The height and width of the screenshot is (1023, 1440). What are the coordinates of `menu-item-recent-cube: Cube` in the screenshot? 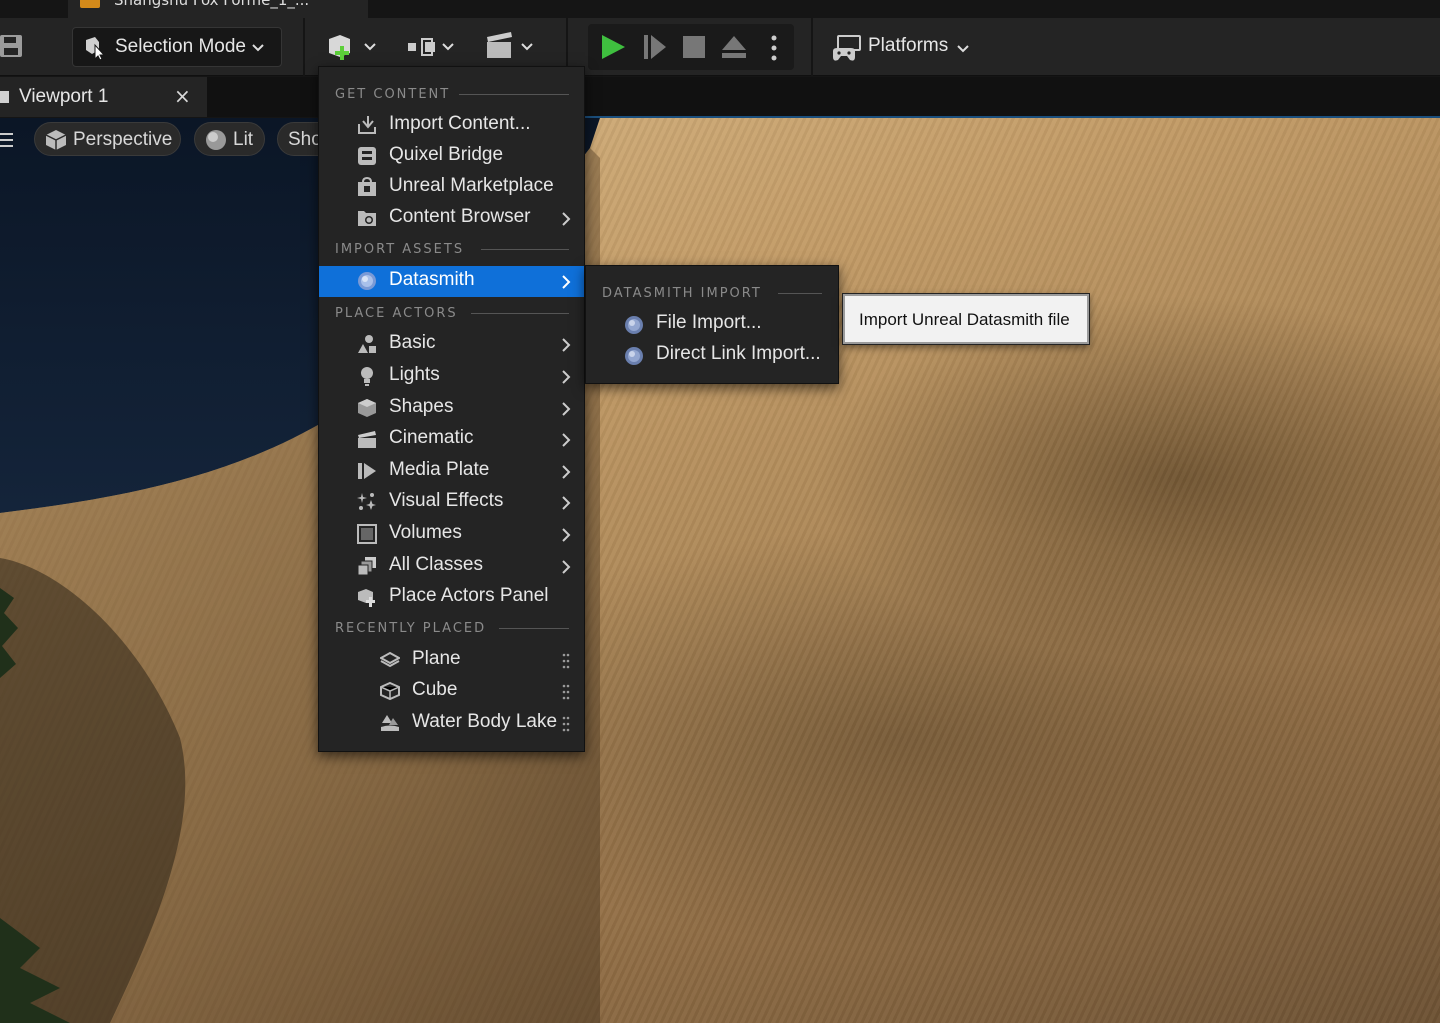 It's located at (451, 691).